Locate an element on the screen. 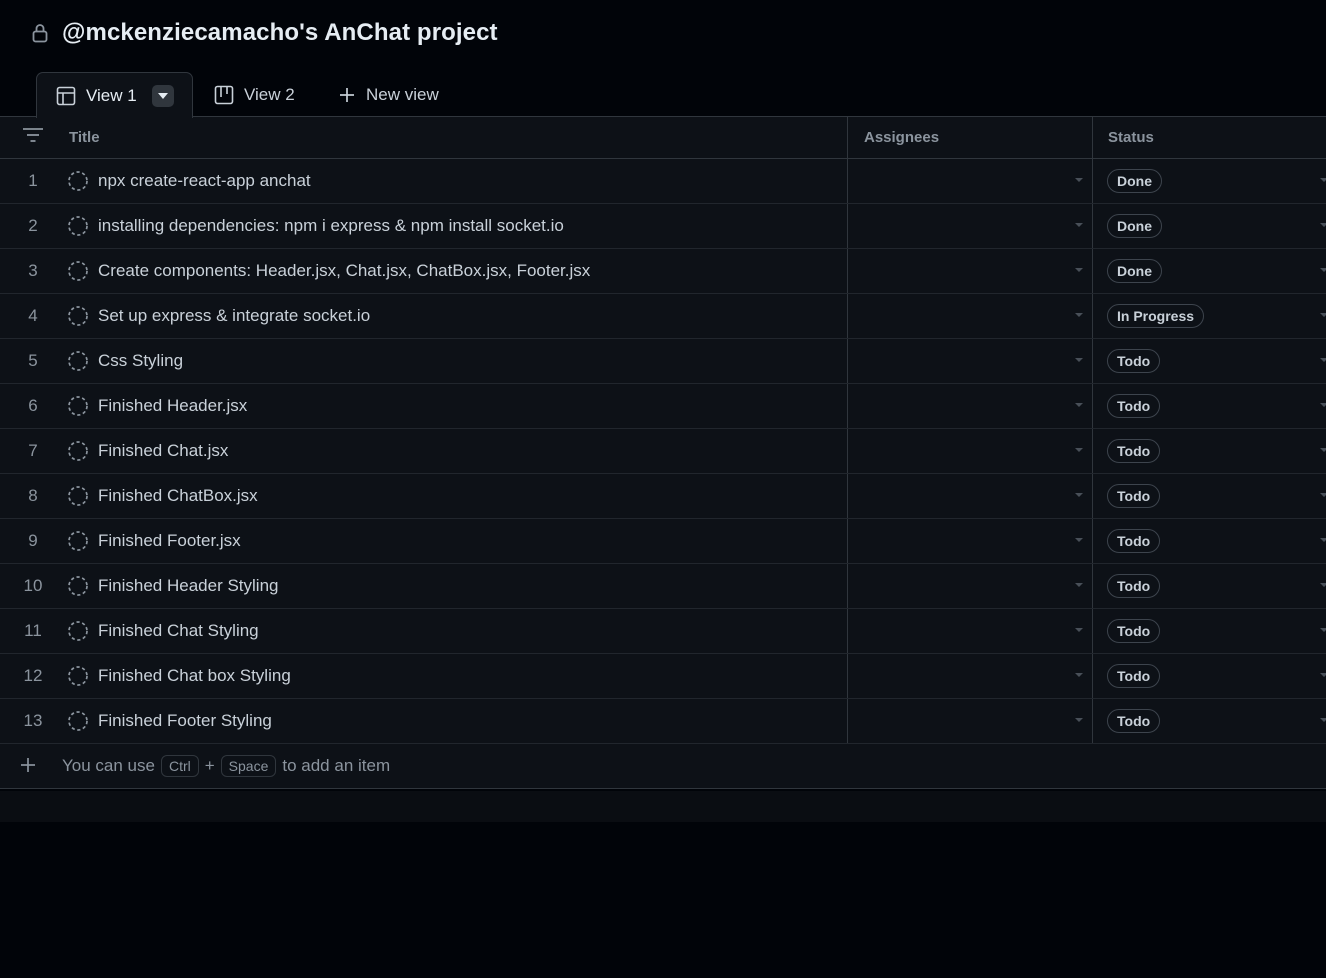  table-row: 9 Finished Footer.jsx Todo is located at coordinates (663, 541).